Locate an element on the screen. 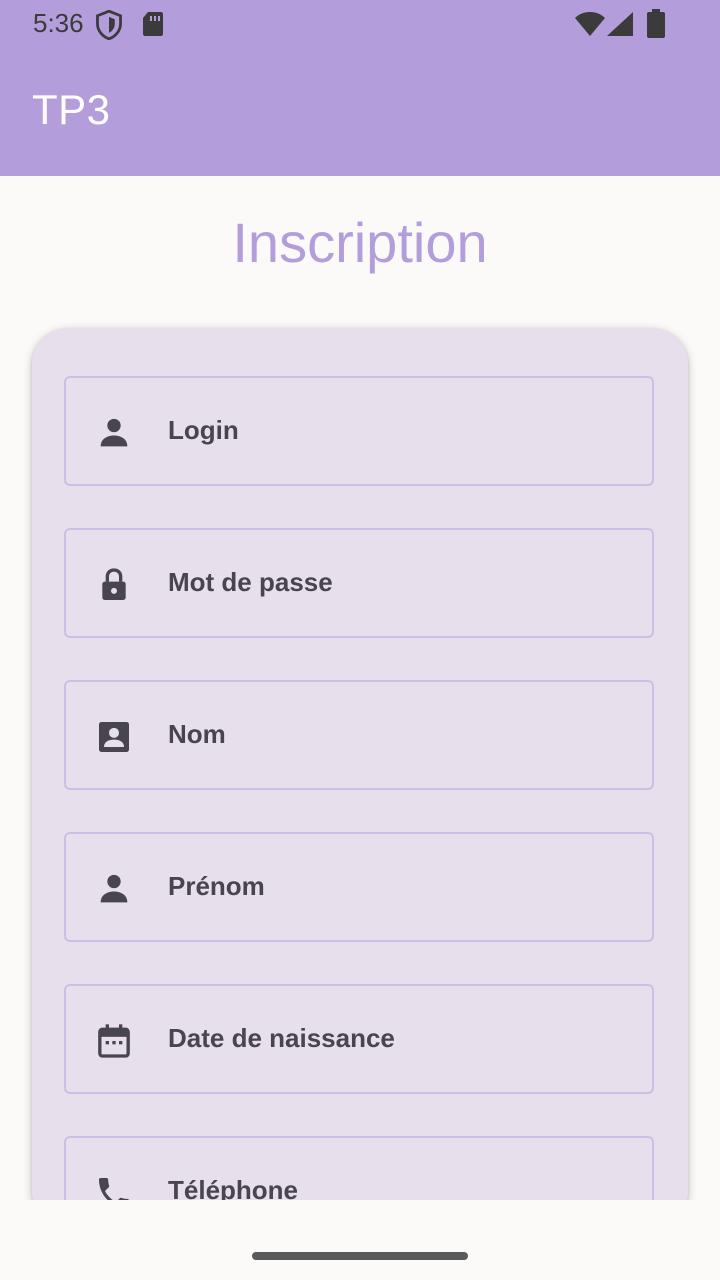 The image size is (720, 1280). navigation-bar is located at coordinates (360, 1240).